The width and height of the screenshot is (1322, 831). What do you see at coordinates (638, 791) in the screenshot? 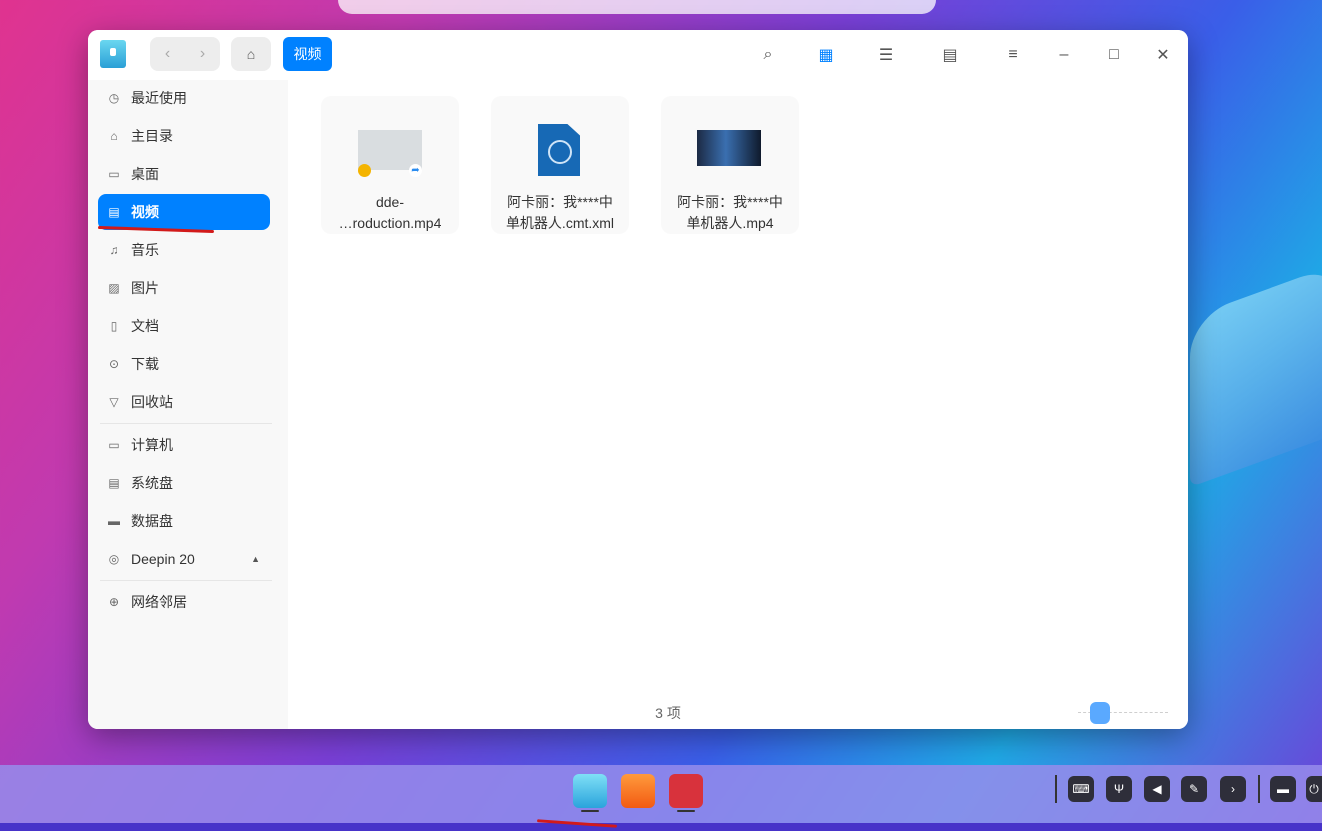
I see `app-store-dock-icon` at bounding box center [638, 791].